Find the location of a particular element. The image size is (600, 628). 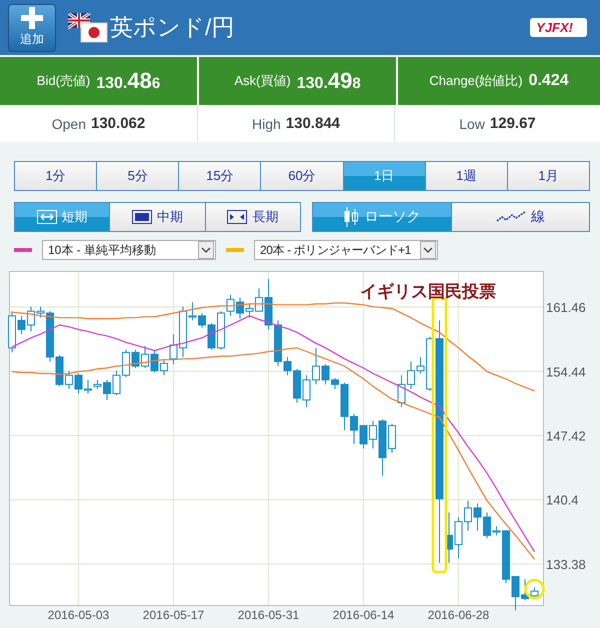

rectangle-icon is located at coordinates (142, 217).